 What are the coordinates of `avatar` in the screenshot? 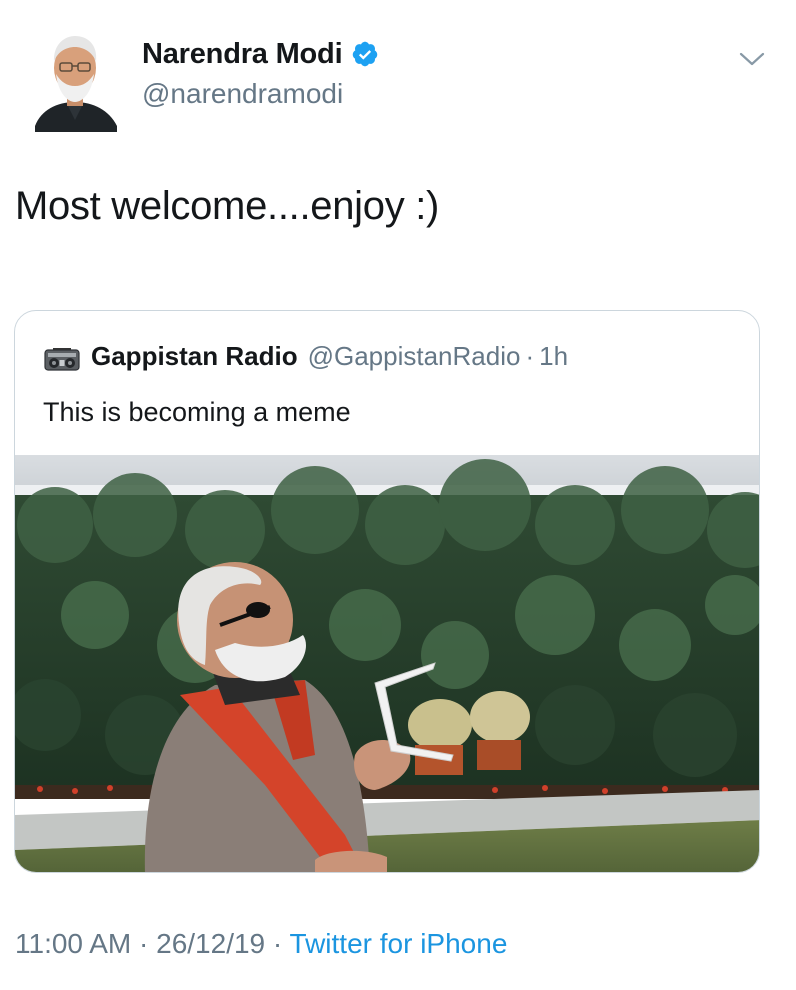 It's located at (75, 81).